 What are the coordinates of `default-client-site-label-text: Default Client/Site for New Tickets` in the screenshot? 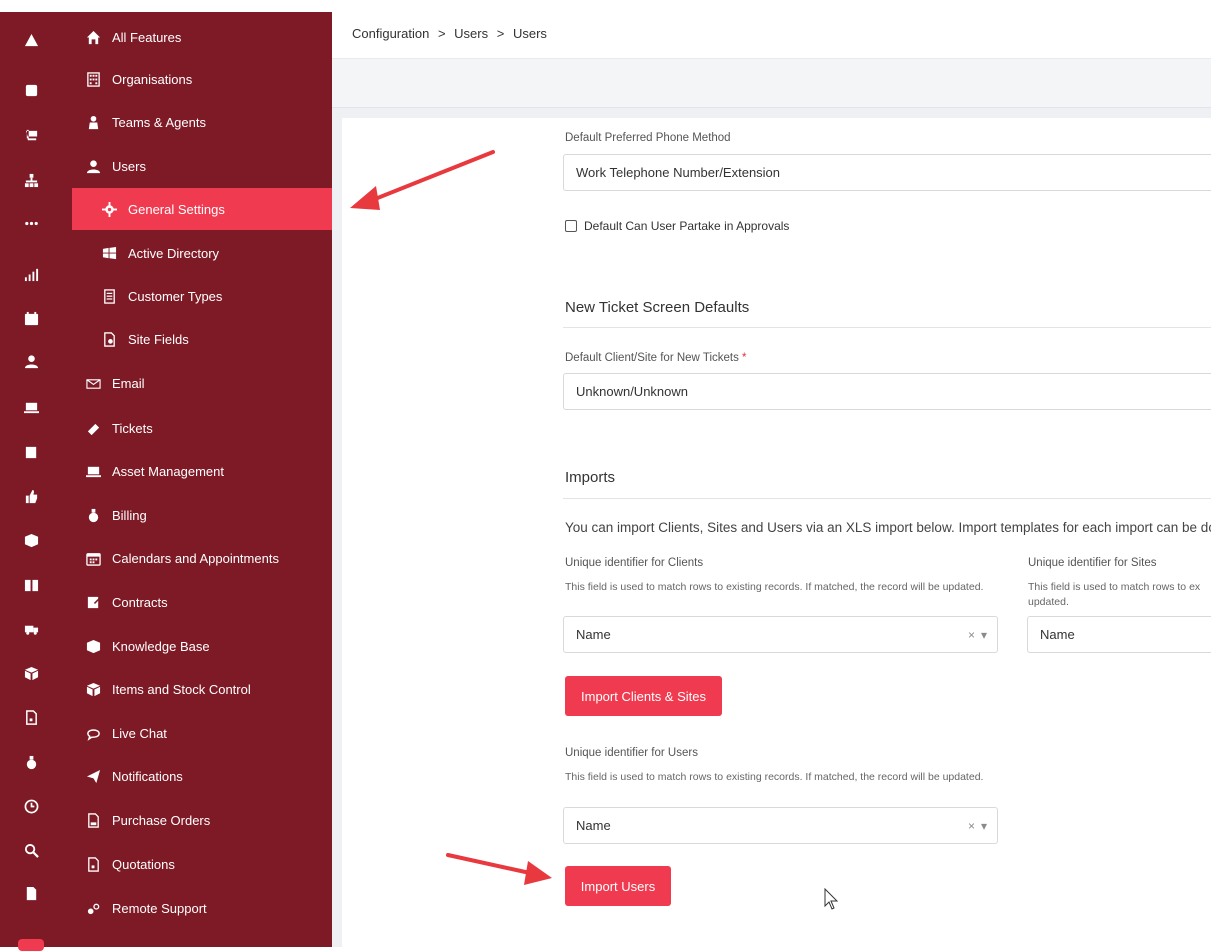 It's located at (652, 358).